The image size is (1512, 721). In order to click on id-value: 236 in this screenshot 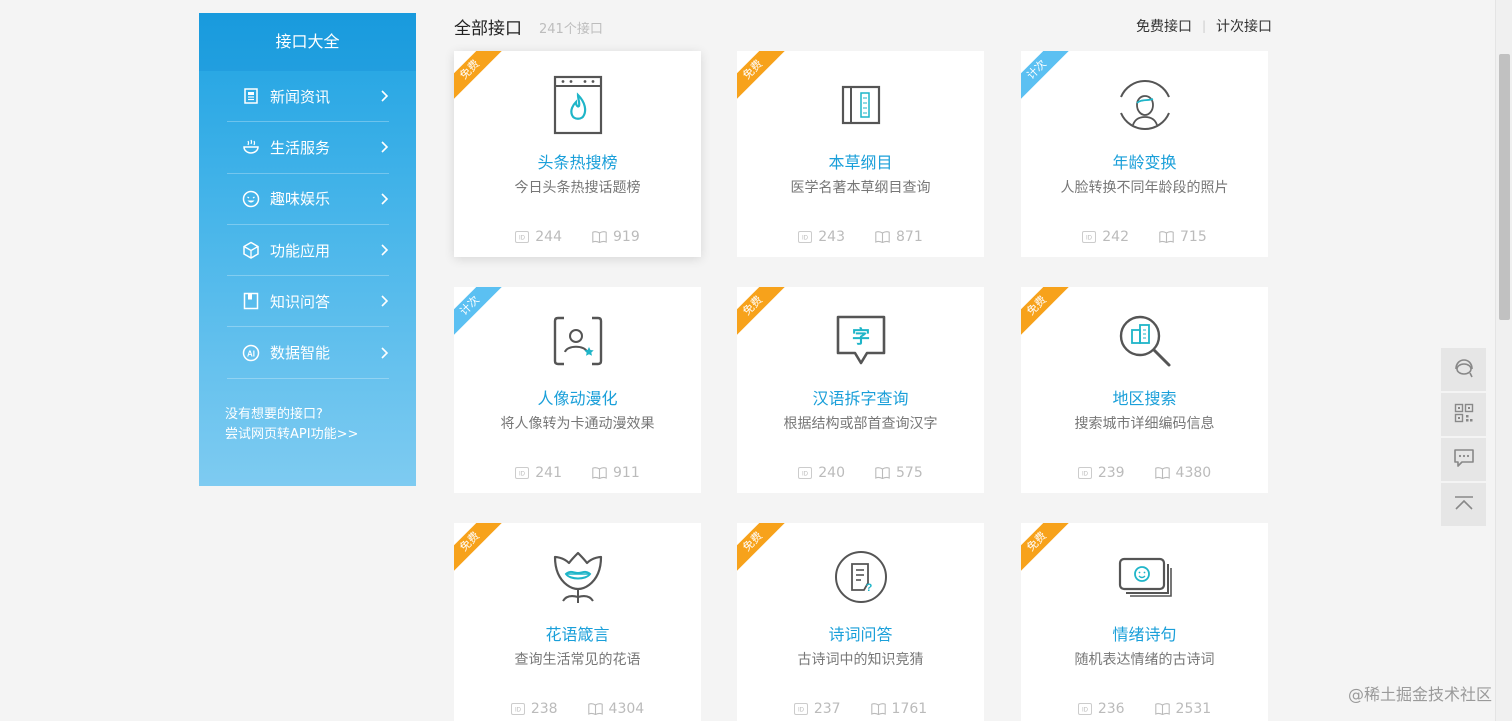, I will do `click(1111, 709)`.